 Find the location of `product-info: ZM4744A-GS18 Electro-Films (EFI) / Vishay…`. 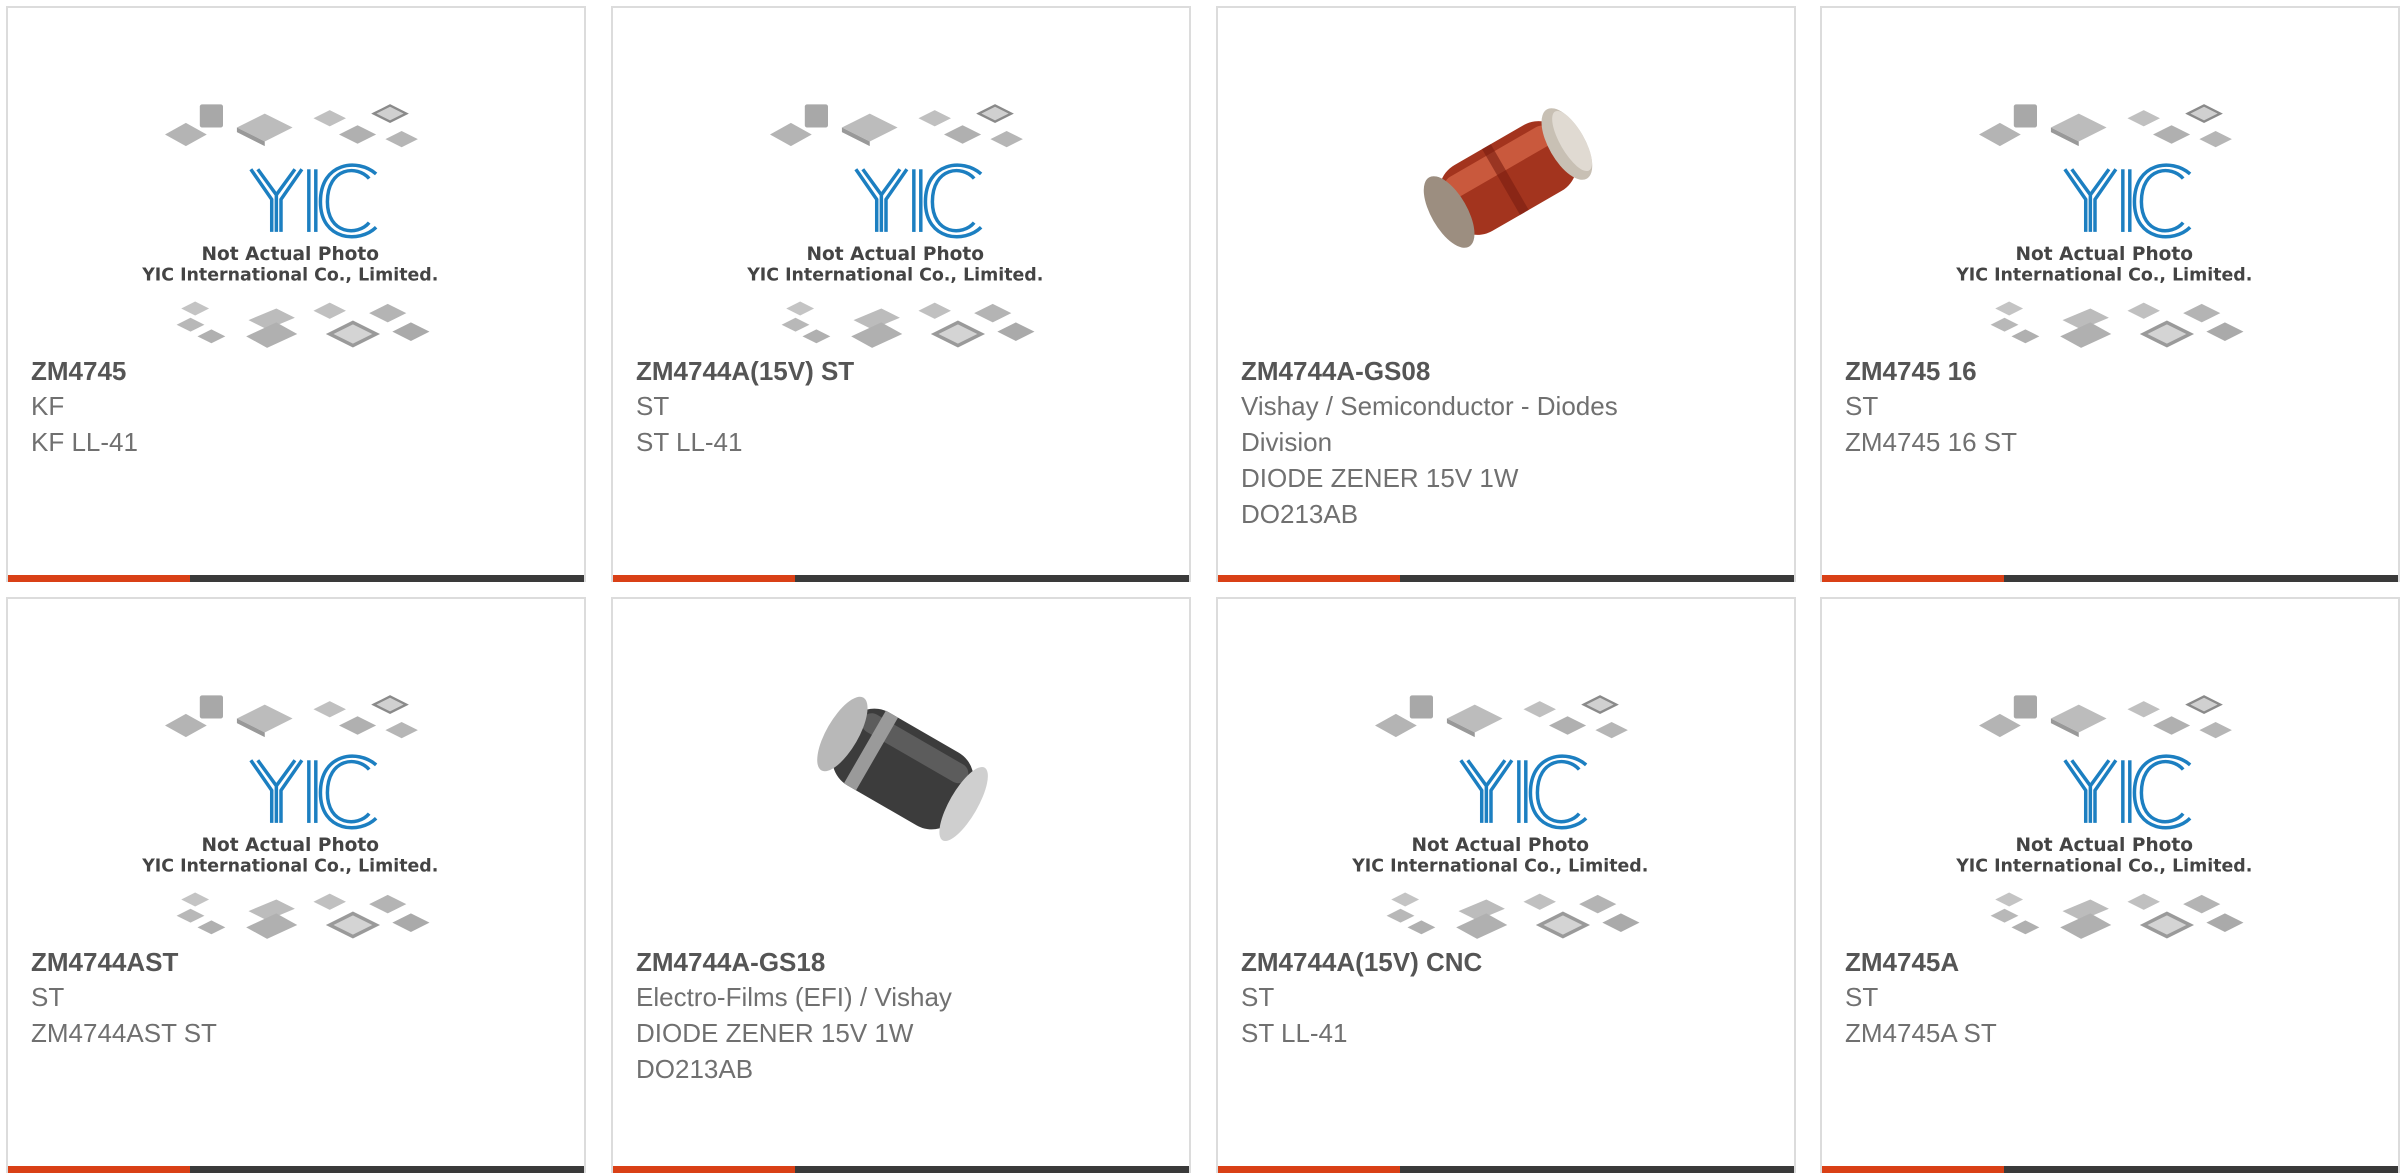

product-info: ZM4744A-GS18 Electro-Films (EFI) / Vishay… is located at coordinates (902, 1016).